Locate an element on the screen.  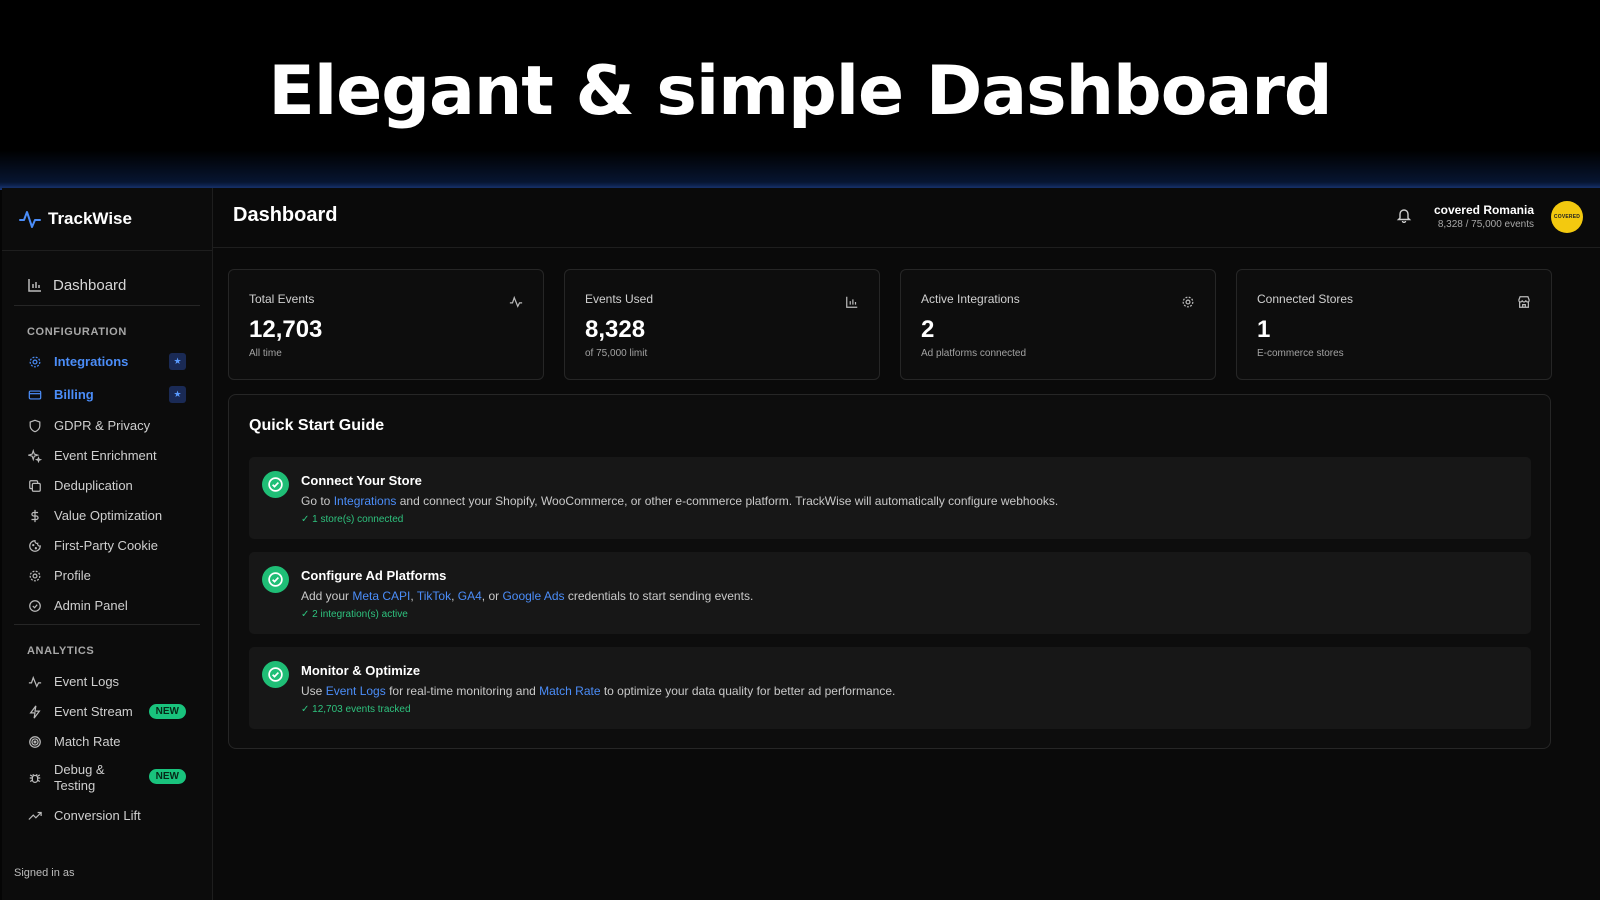
sidebar-item-label: Billing is located at coordinates (74, 394).